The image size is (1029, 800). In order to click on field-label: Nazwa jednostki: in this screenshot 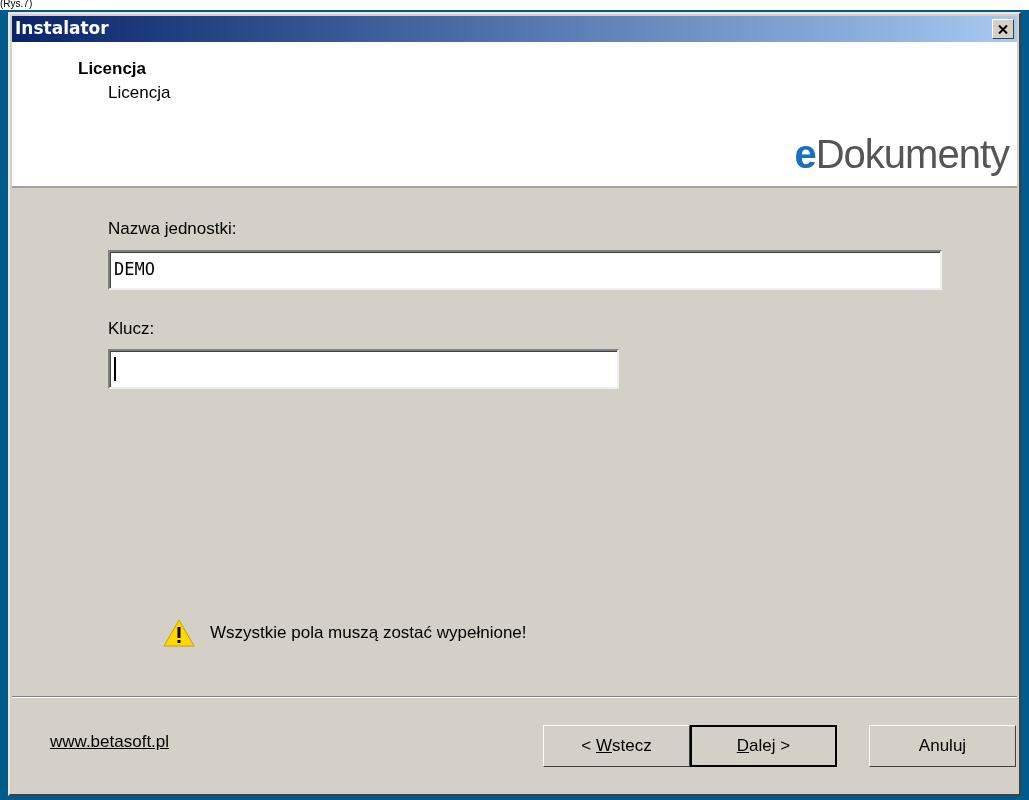, I will do `click(173, 229)`.